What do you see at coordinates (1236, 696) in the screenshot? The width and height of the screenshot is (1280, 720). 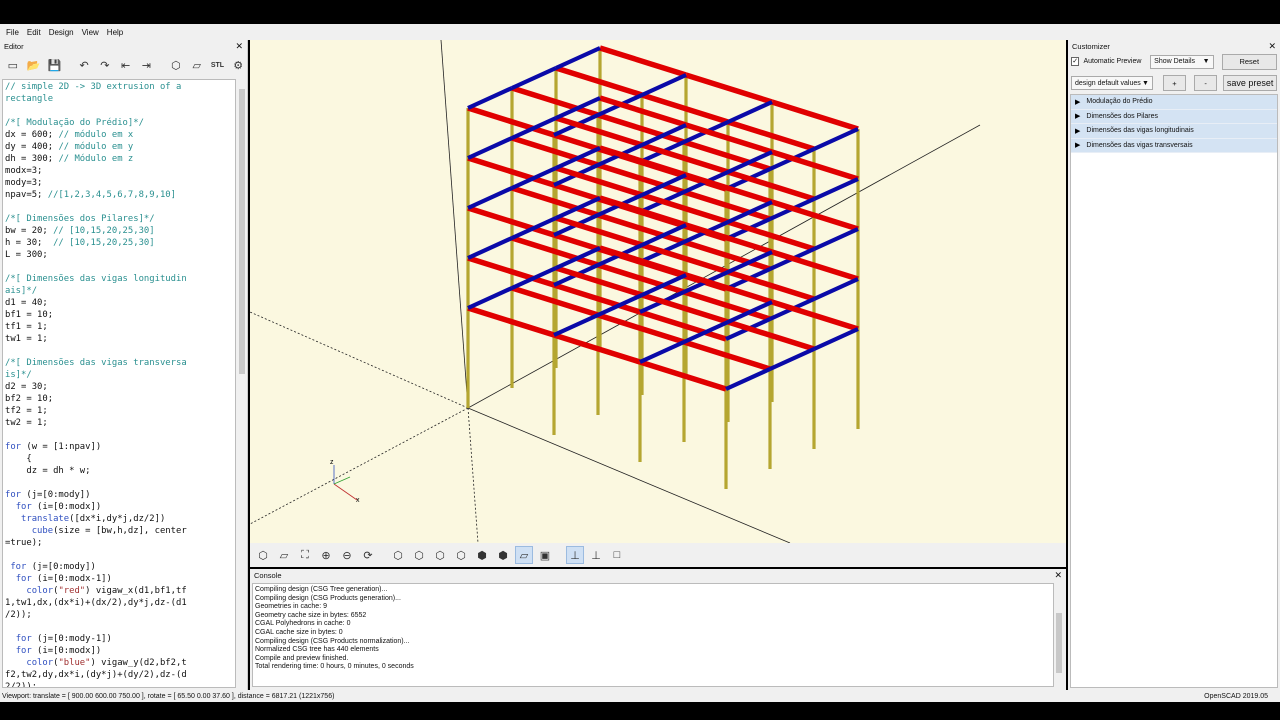 I see `app-version: OpenSCAD 2019.05` at bounding box center [1236, 696].